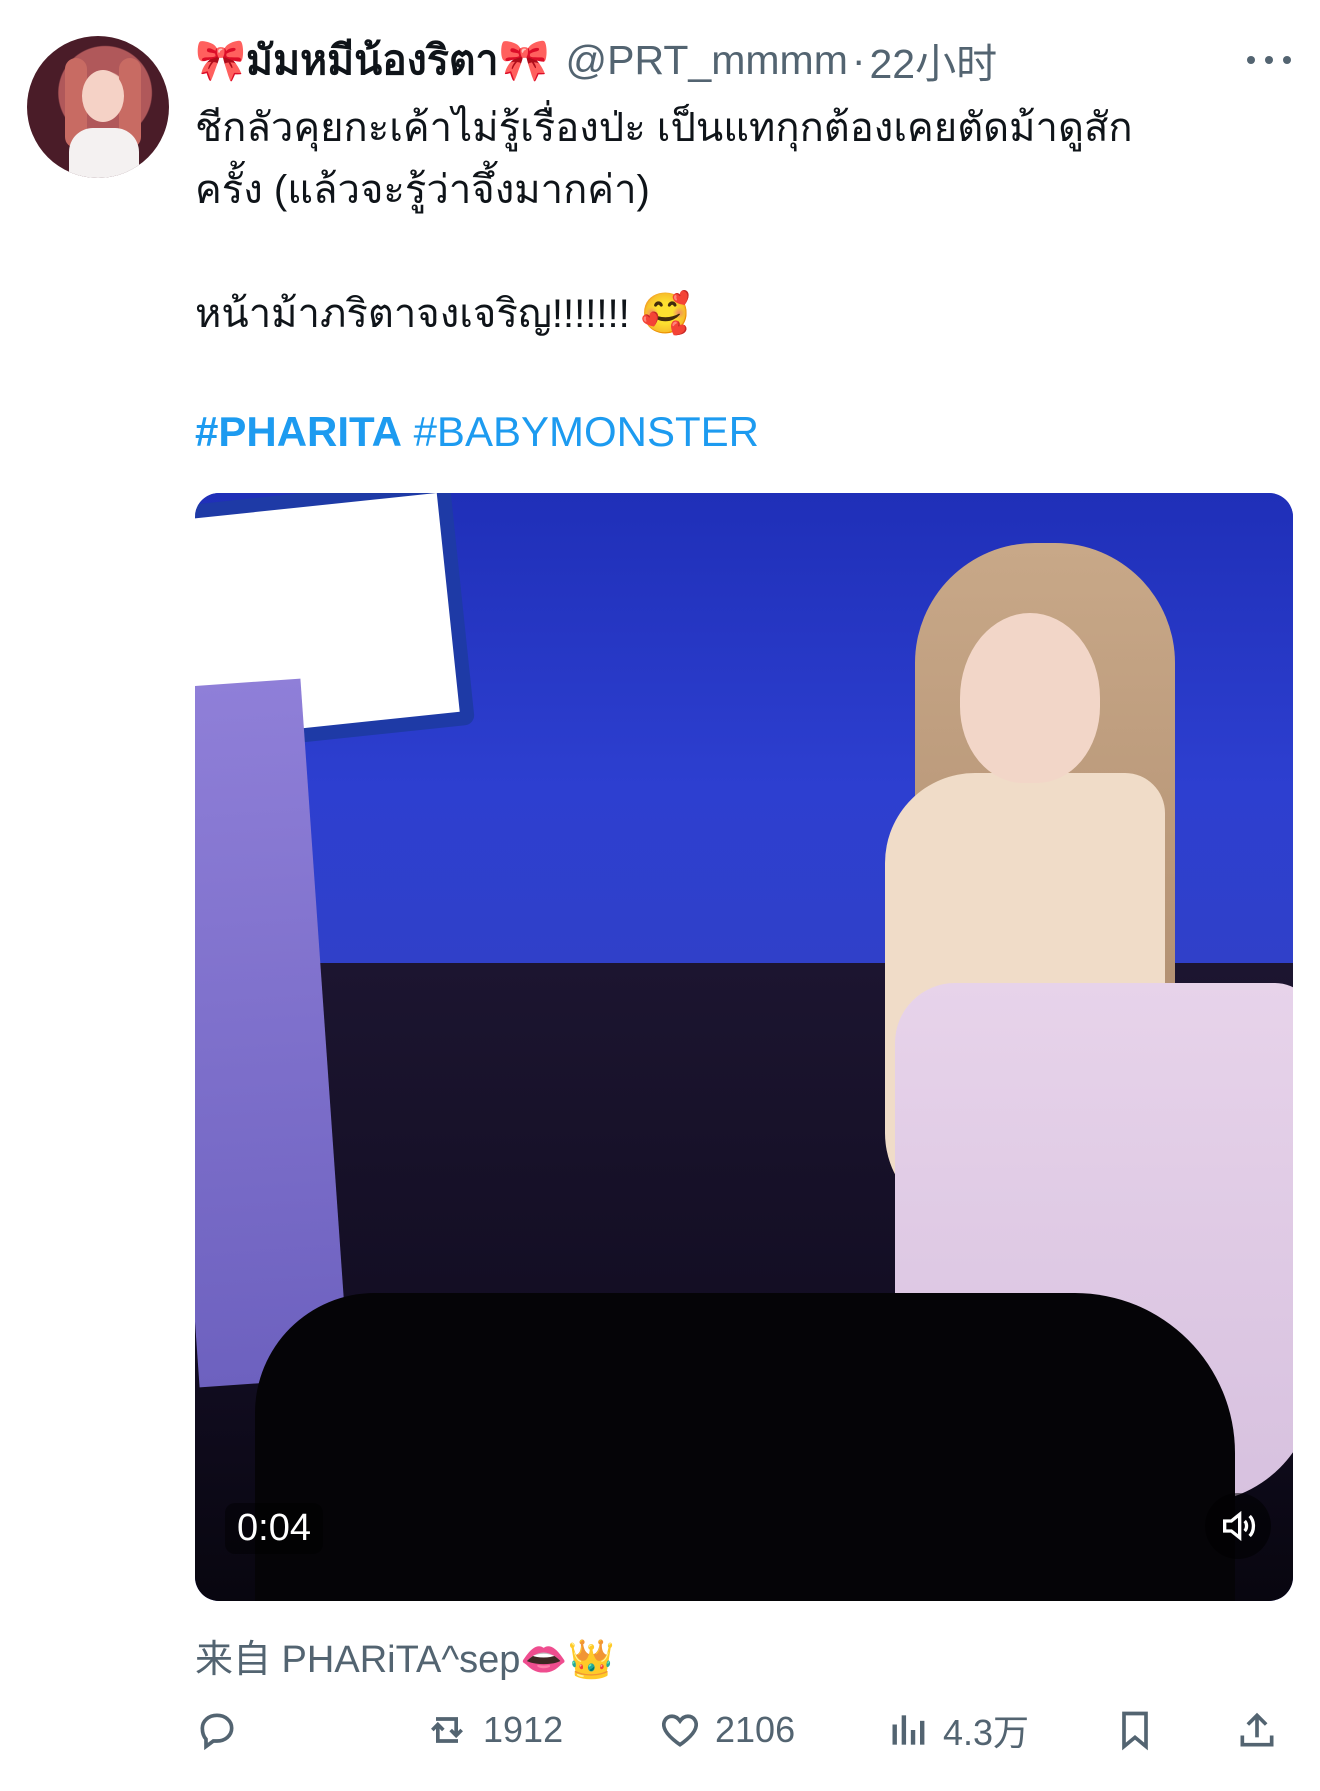 The width and height of the screenshot is (1320, 1791). I want to click on tweet-text-line: หน้าม้าภริตาจงเจริญ!!!!!!! 🥰, so click(443, 314).